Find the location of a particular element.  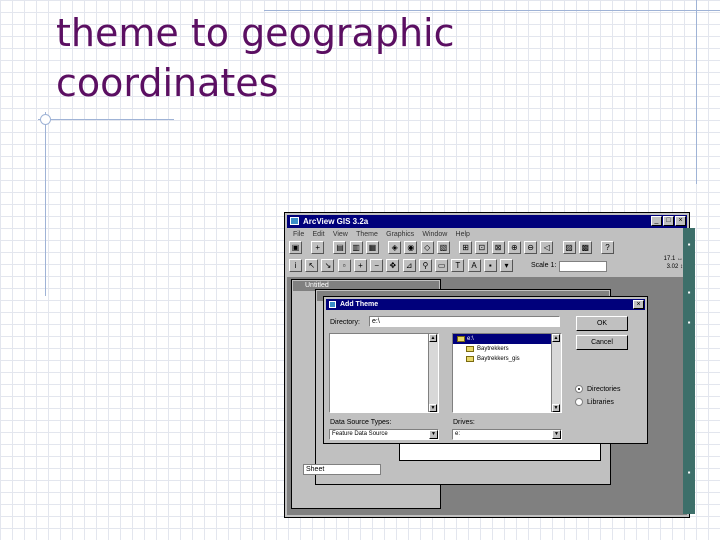

directory-input: e:\ is located at coordinates (464, 321).